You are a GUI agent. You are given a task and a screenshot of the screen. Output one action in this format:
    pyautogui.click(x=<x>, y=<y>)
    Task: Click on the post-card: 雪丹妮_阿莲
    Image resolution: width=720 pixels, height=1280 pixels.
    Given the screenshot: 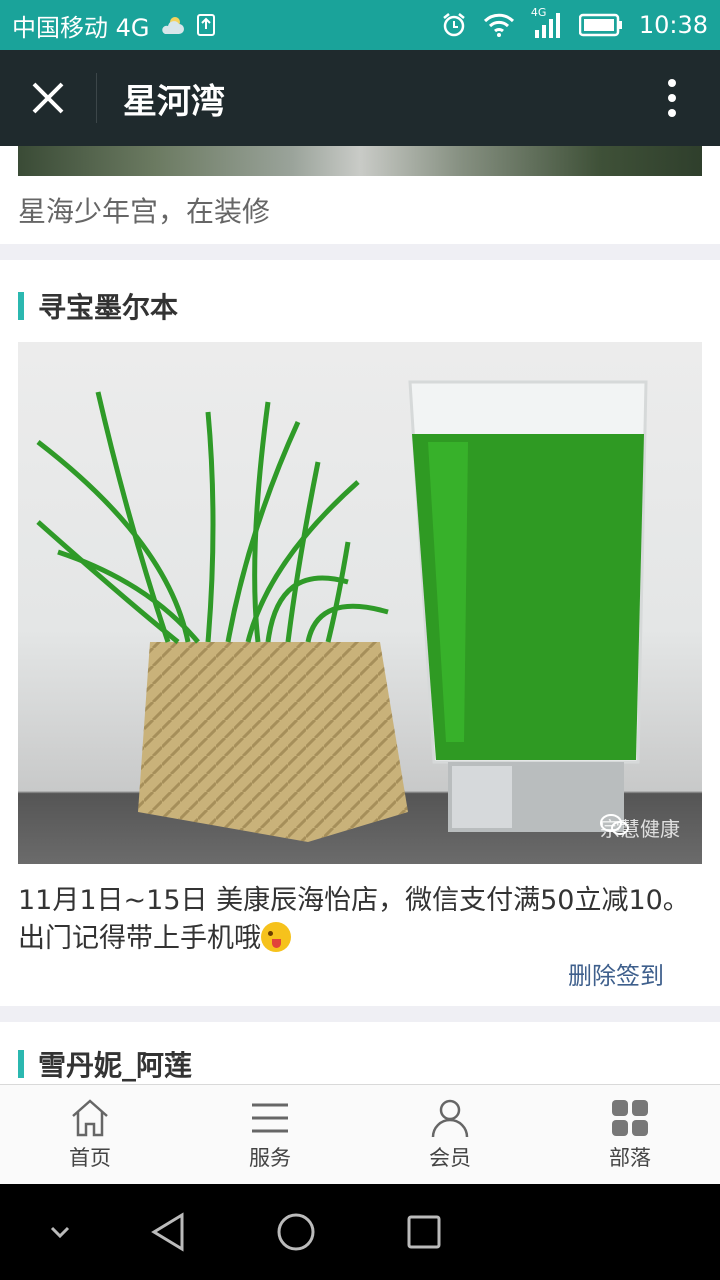 What is the action you would take?
    pyautogui.click(x=360, y=1053)
    